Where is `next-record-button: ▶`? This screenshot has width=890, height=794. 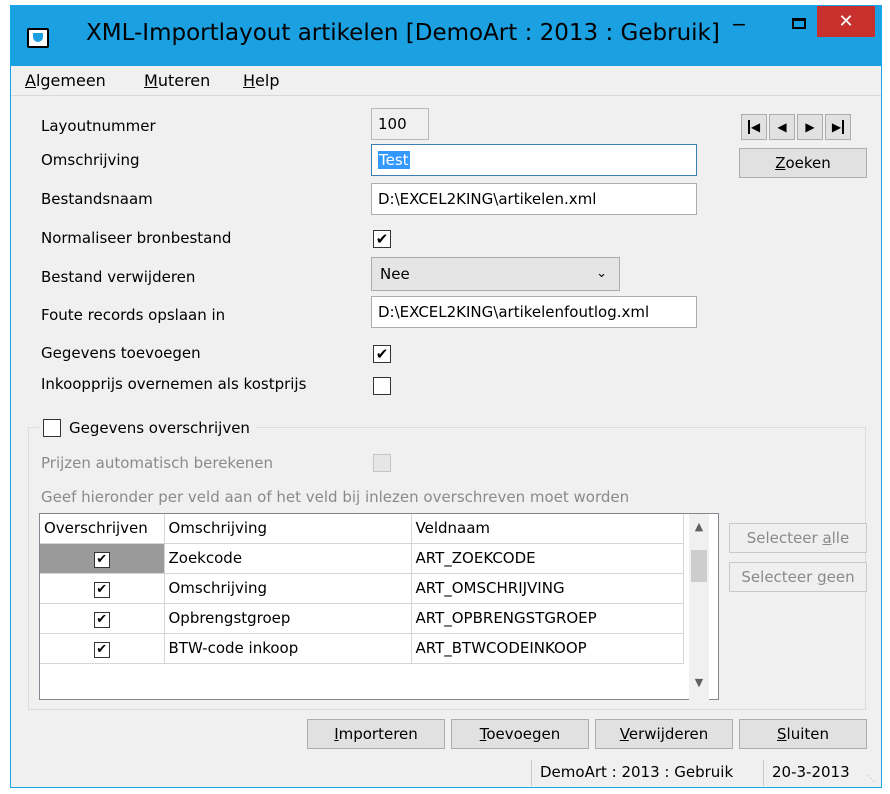 next-record-button: ▶ is located at coordinates (810, 127).